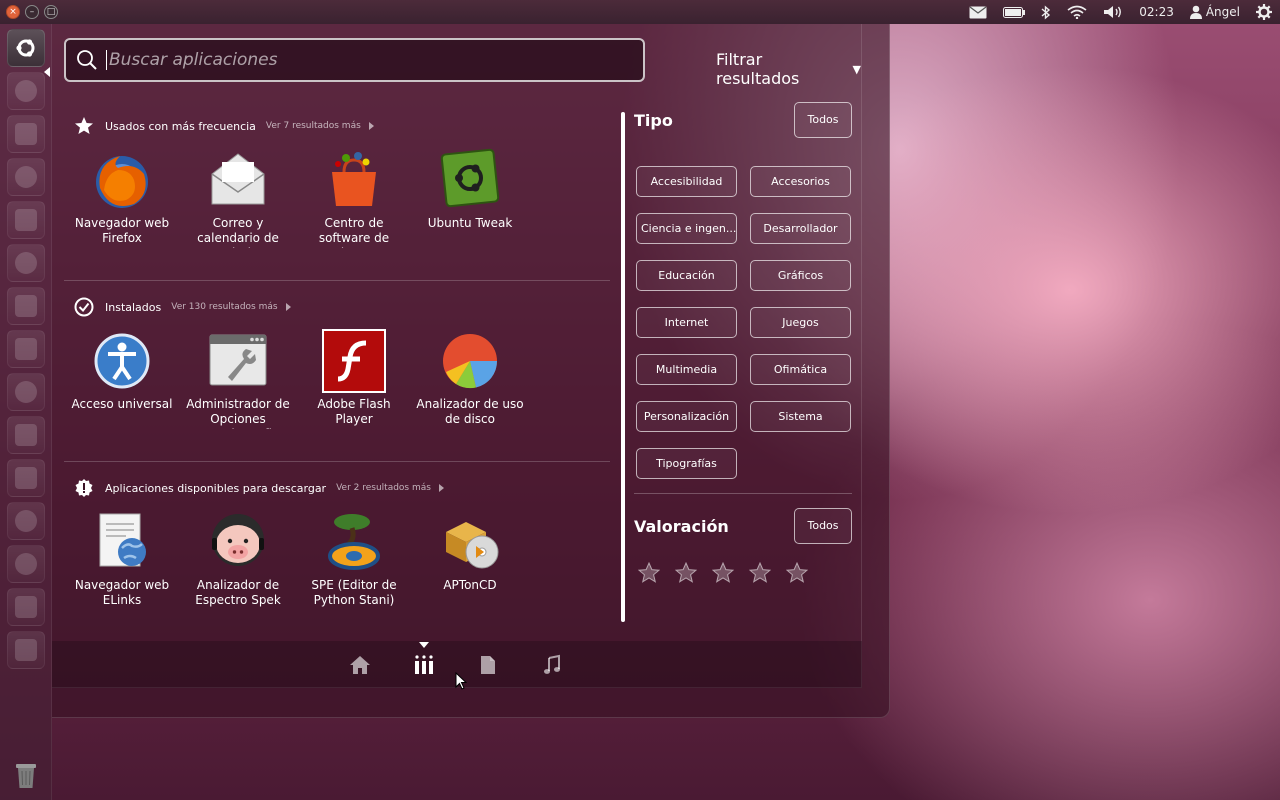  What do you see at coordinates (788, 69) in the screenshot?
I see `filter-results-toggle: Filtrar resultados ▼` at bounding box center [788, 69].